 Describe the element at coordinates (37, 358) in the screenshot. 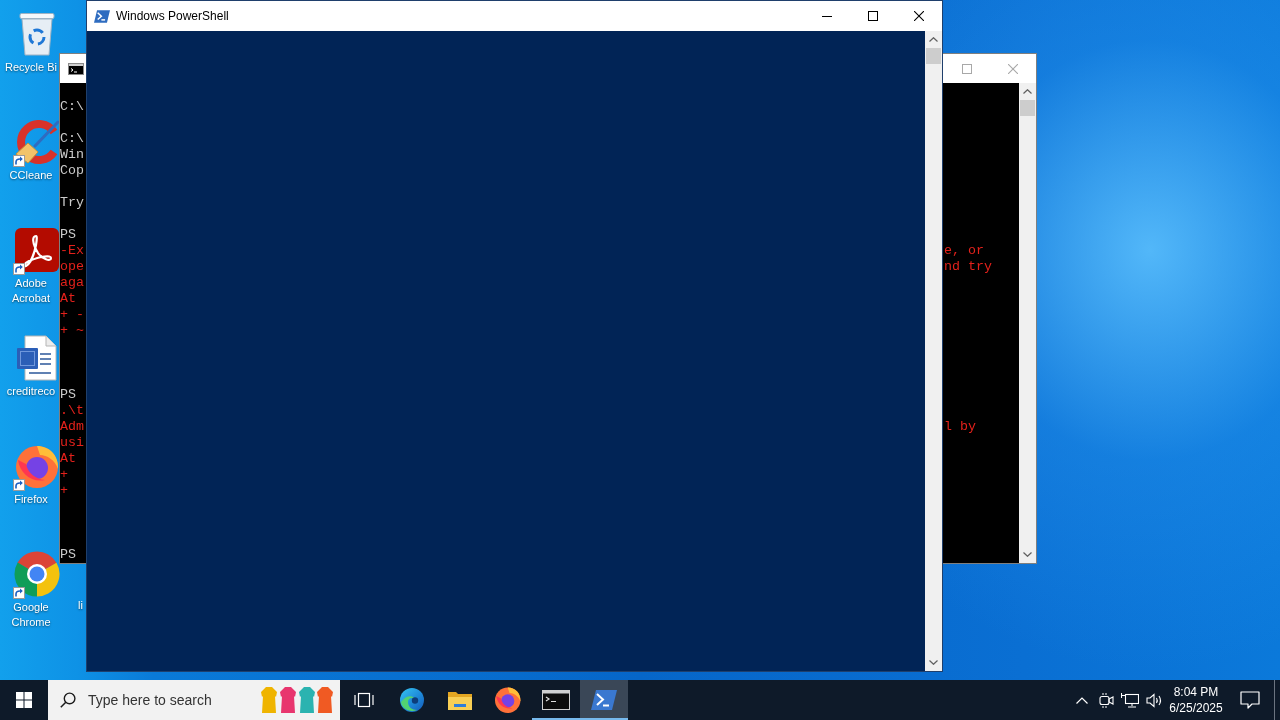

I see `document-icon` at that location.